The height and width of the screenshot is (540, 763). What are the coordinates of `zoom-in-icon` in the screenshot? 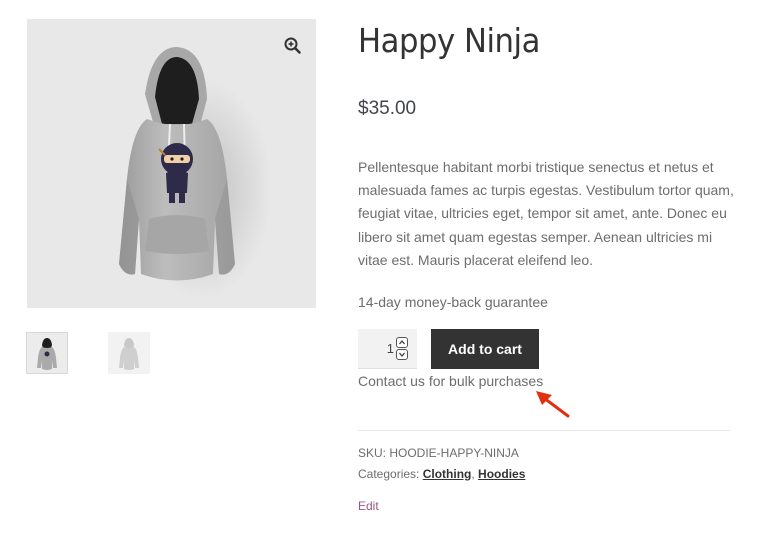 It's located at (292, 45).